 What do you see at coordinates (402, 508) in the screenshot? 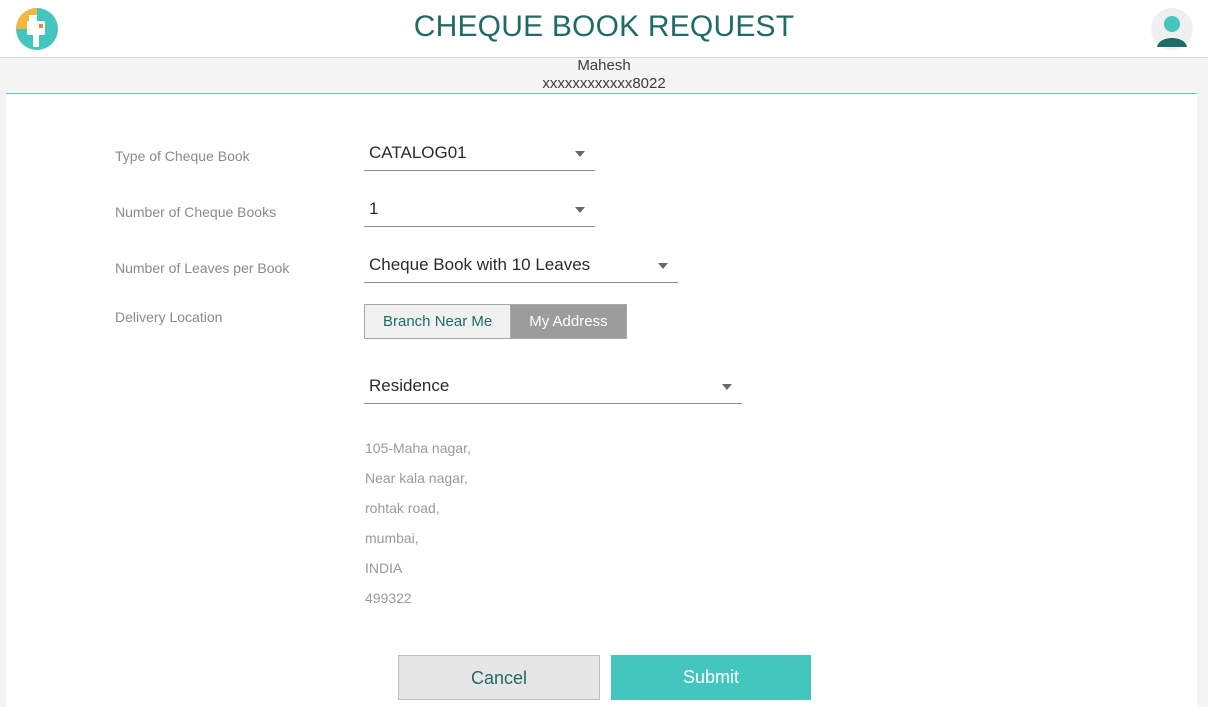
I see `address-line: rohtak road,` at bounding box center [402, 508].